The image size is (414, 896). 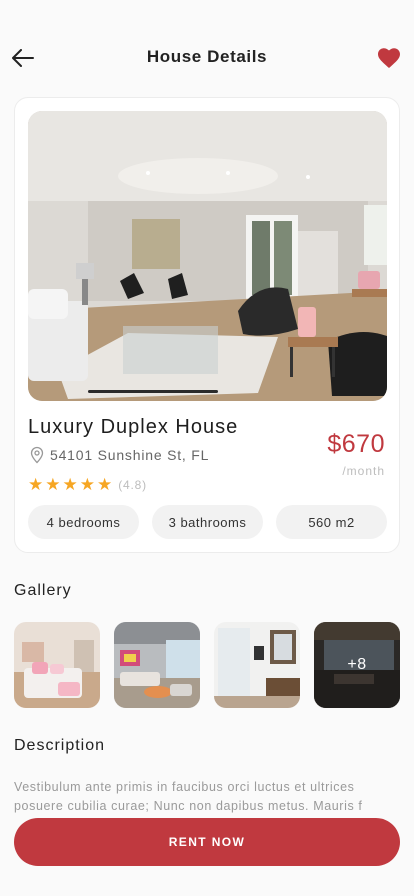 What do you see at coordinates (43, 590) in the screenshot?
I see `gallery-title: Gallery` at bounding box center [43, 590].